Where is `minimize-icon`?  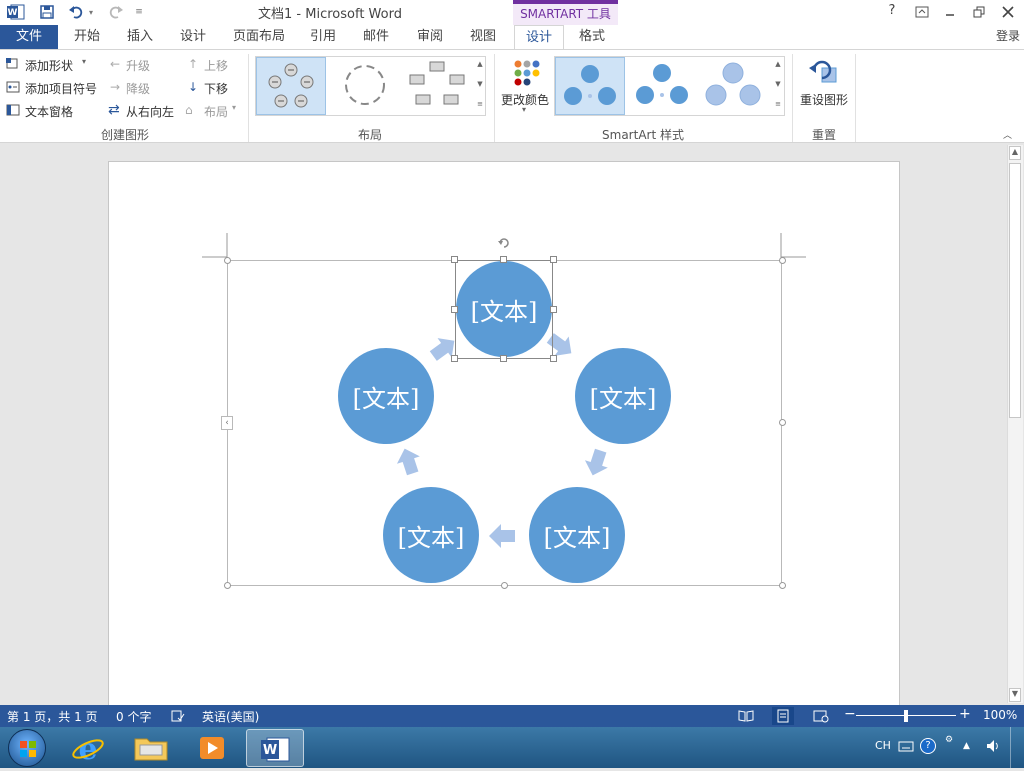 minimize-icon is located at coordinates (950, 12).